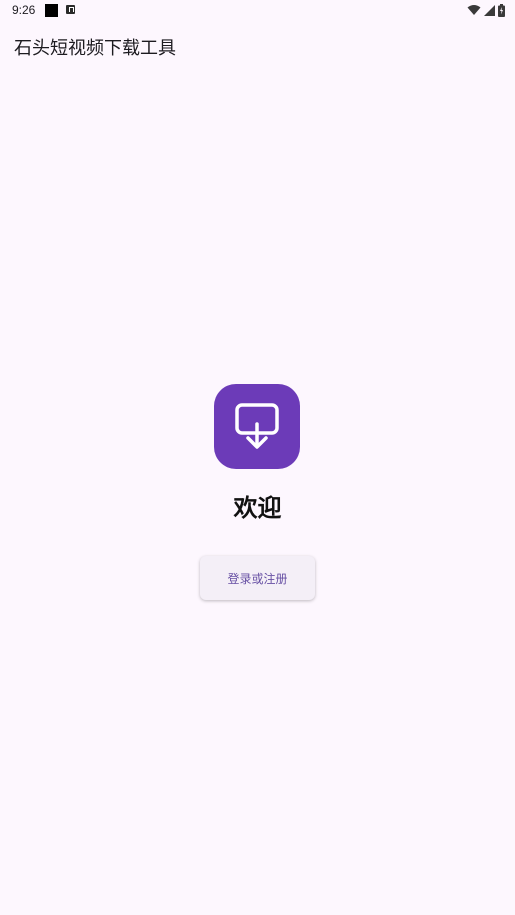  What do you see at coordinates (70, 9) in the screenshot?
I see `accessibility-a-icon` at bounding box center [70, 9].